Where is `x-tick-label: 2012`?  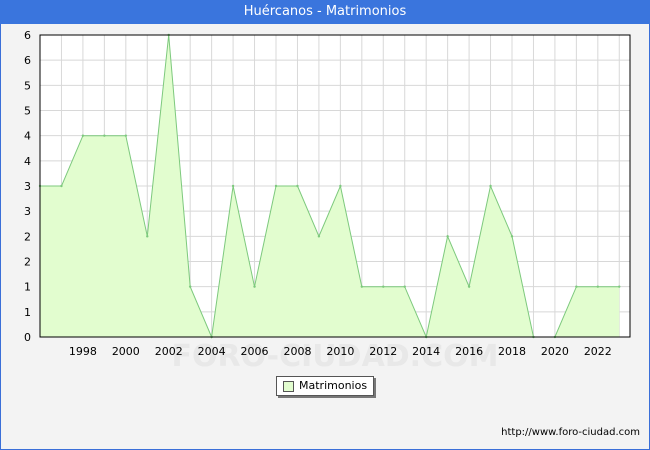 x-tick-label: 2012 is located at coordinates (383, 351).